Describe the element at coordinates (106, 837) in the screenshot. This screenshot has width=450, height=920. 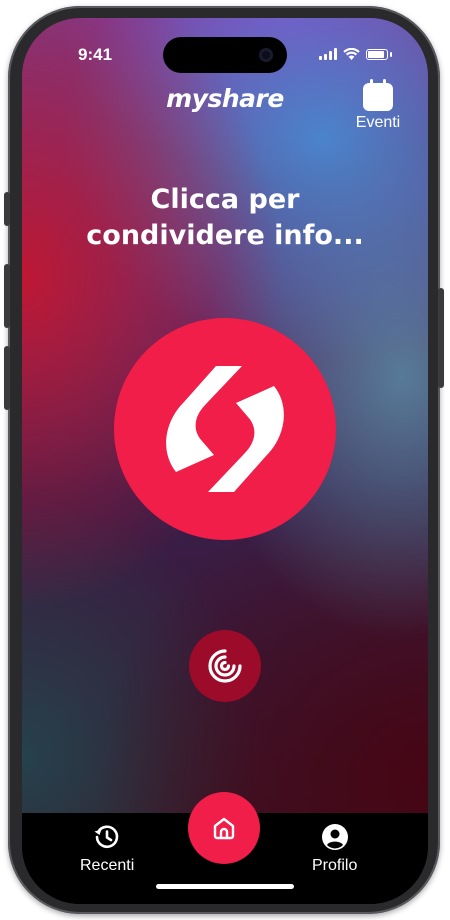
I see `history-icon` at that location.